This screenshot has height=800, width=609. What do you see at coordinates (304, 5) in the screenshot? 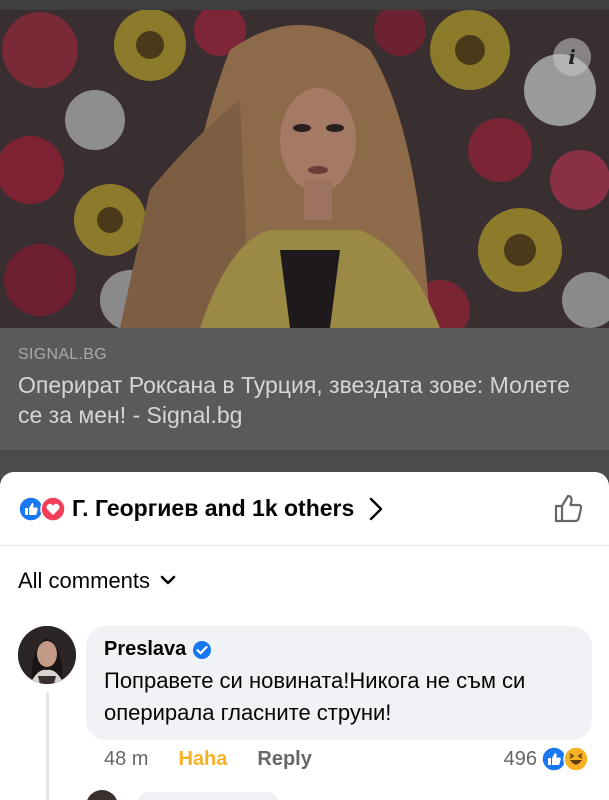
I see `top-bar` at bounding box center [304, 5].